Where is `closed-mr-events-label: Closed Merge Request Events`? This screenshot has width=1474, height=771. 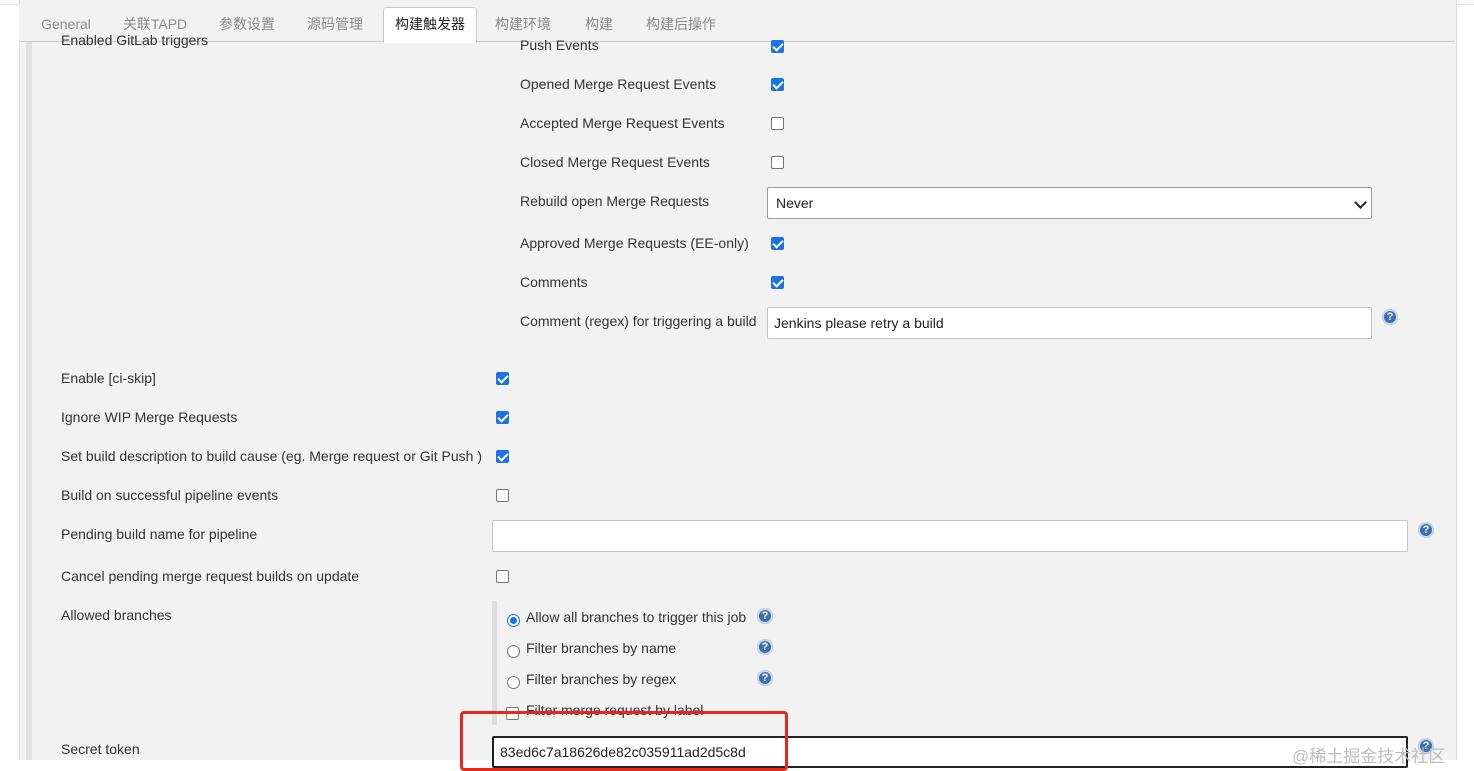 closed-mr-events-label: Closed Merge Request Events is located at coordinates (615, 162).